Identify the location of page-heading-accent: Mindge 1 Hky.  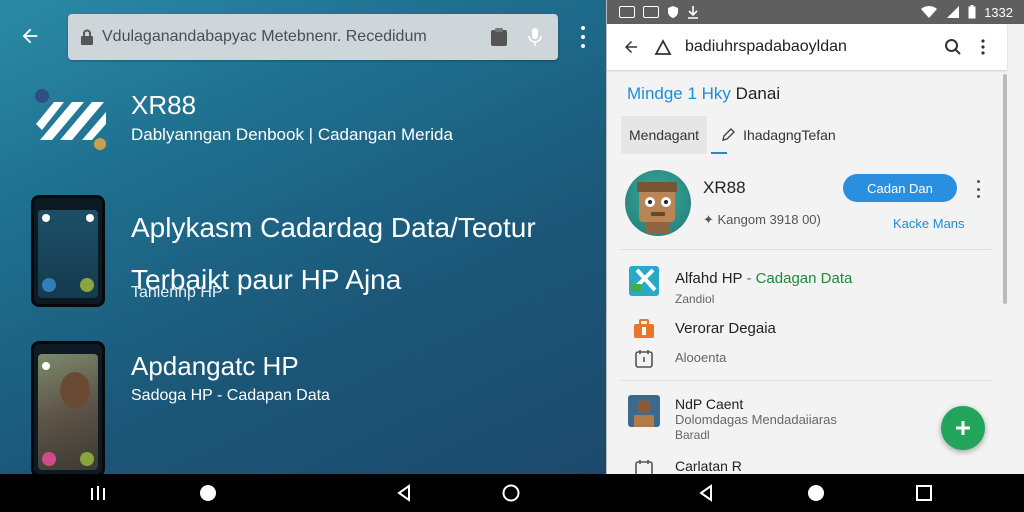
(679, 93).